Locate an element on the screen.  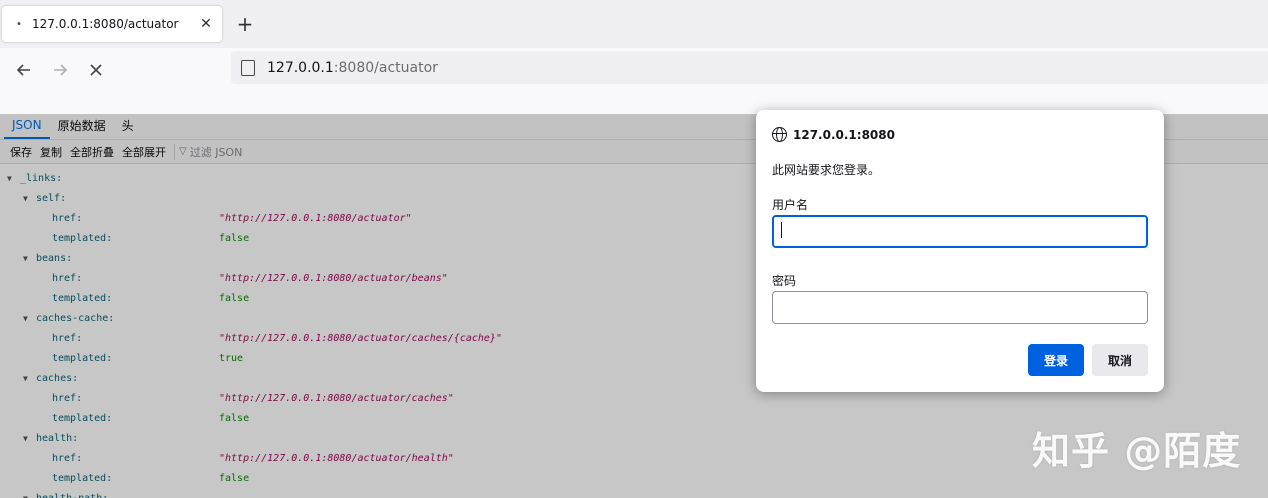
tab-strip: • 127.0.0.1:8080/actuator ✕ + is located at coordinates (634, 24).